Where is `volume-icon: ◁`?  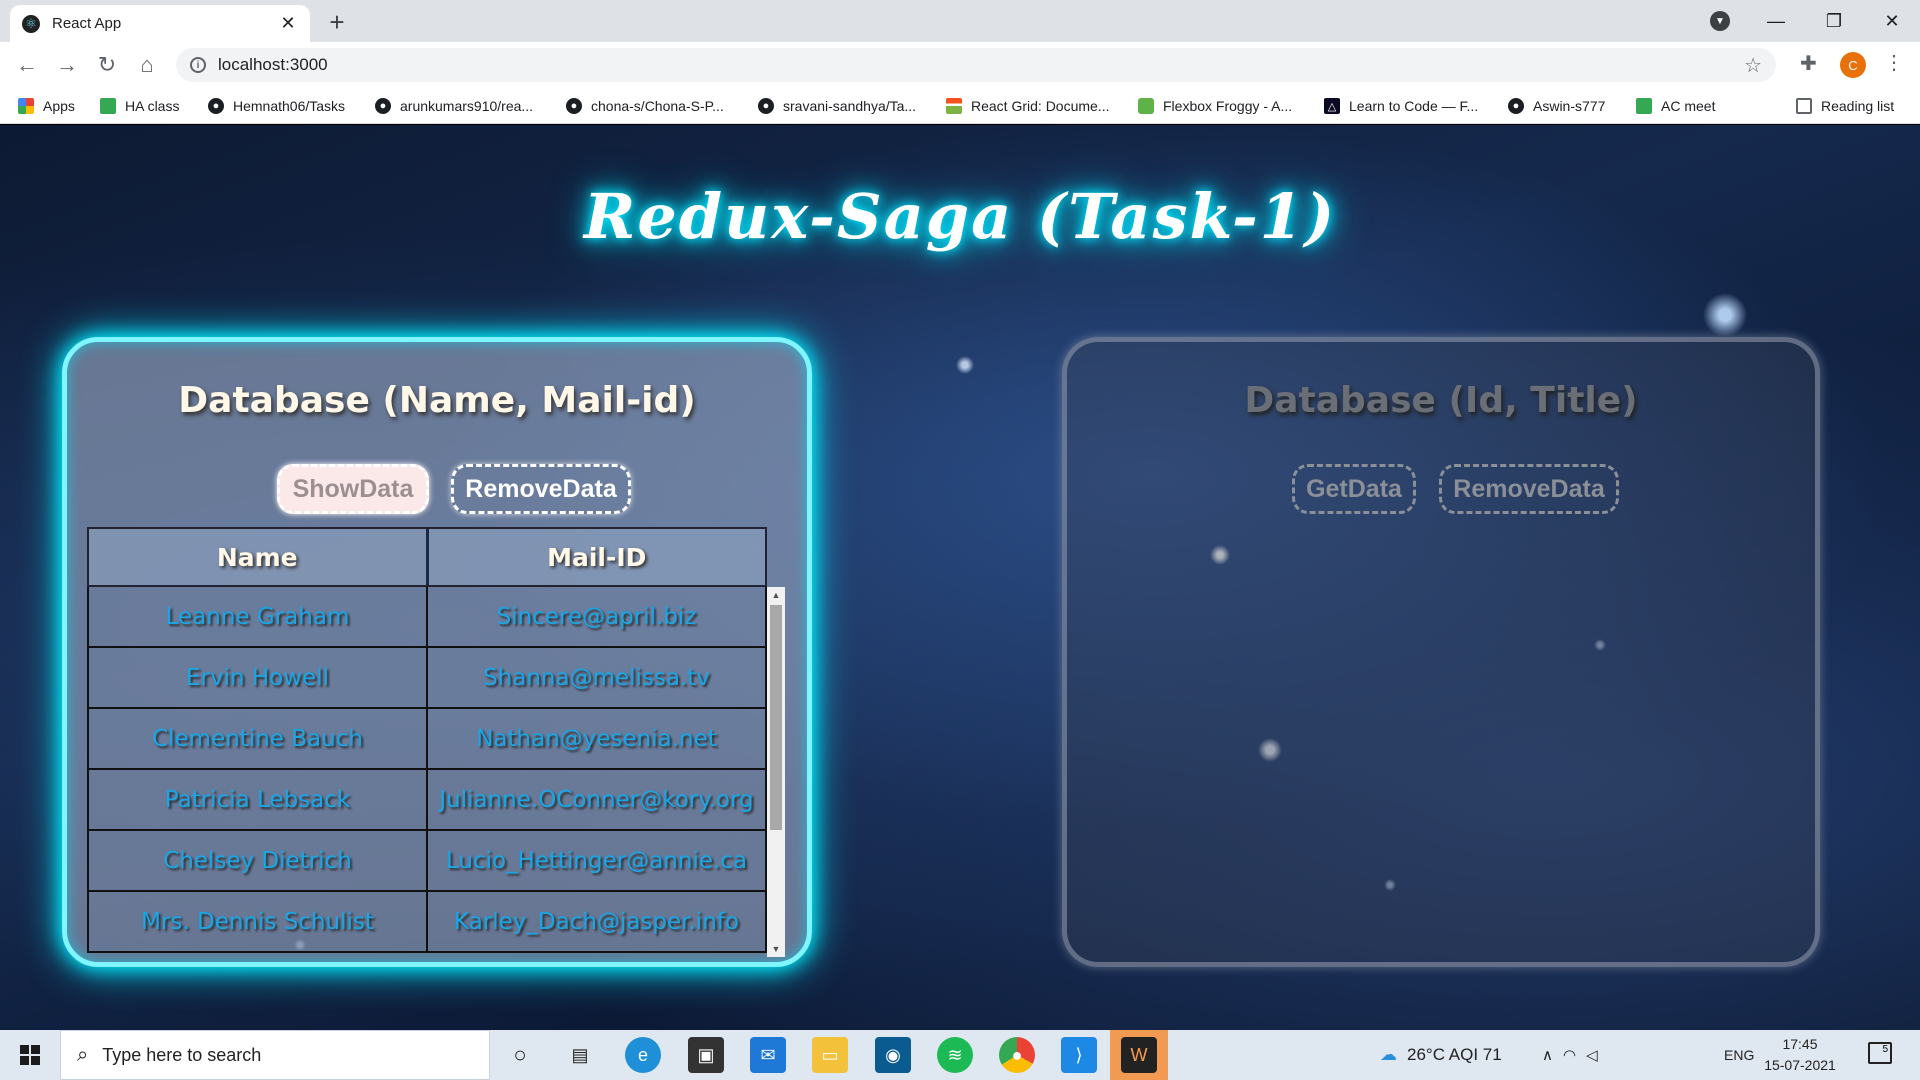
volume-icon: ◁ is located at coordinates (1597, 1055).